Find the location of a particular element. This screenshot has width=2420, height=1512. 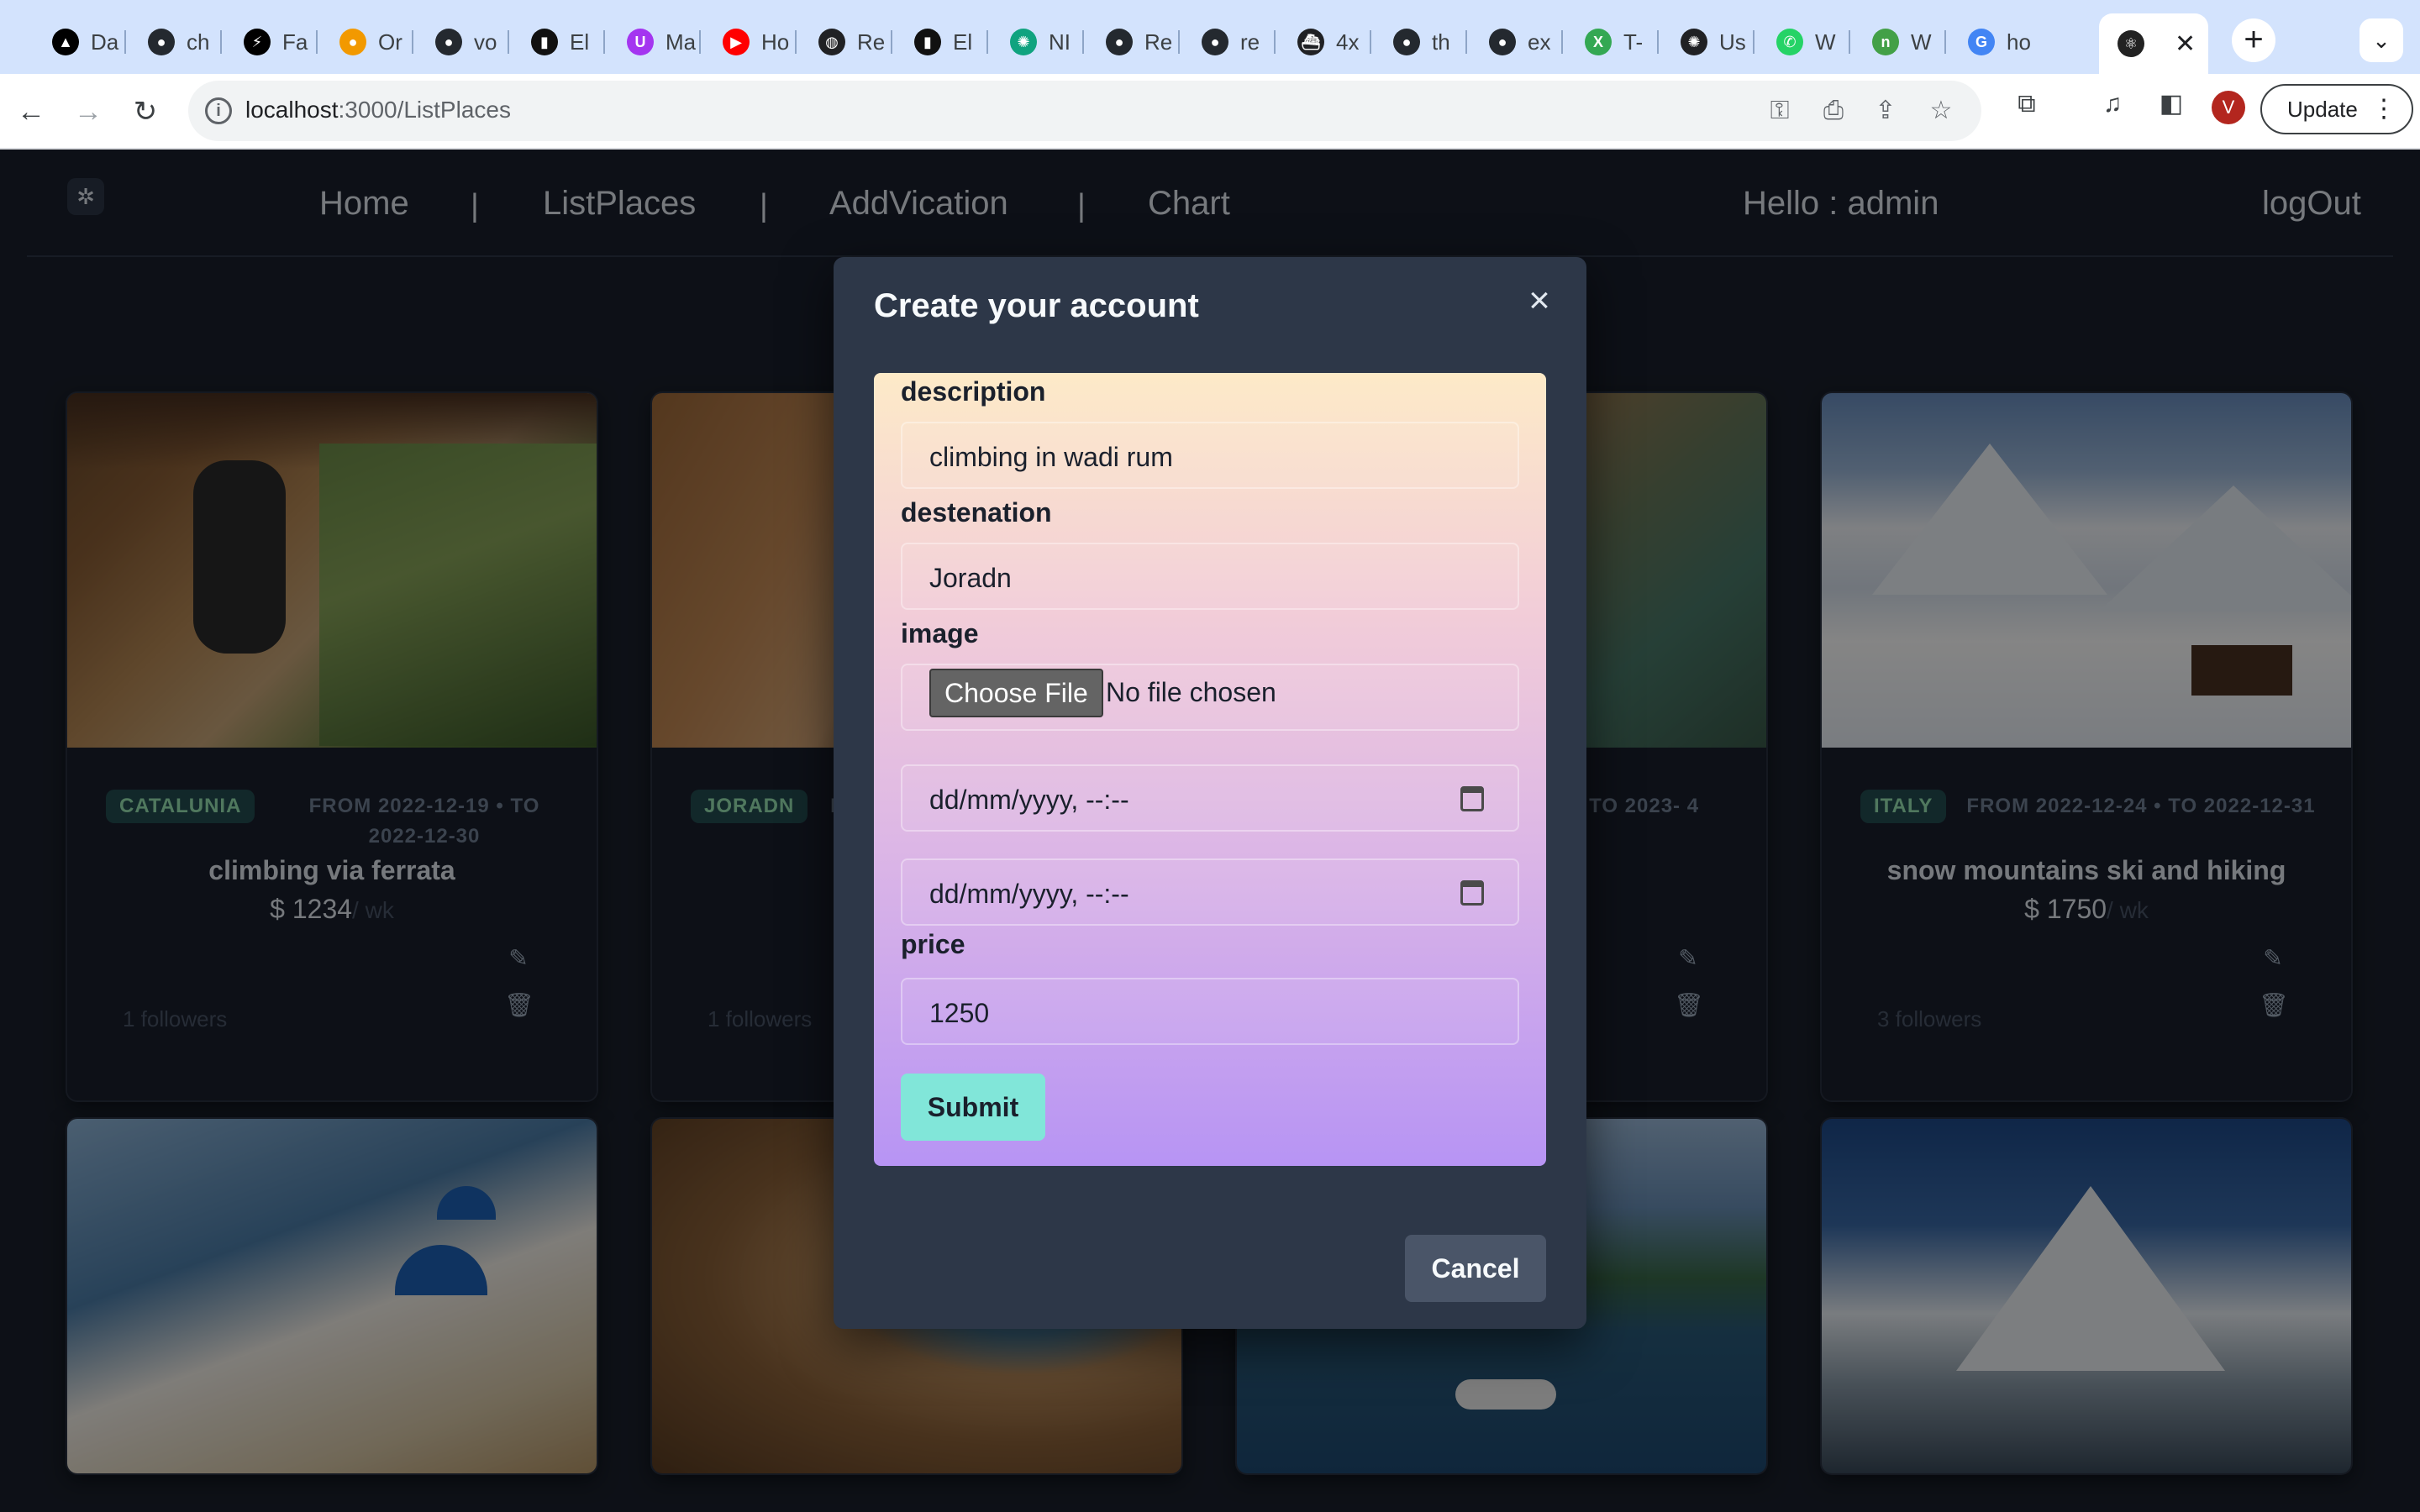

browser-tab: ⚡ Fa is located at coordinates (269, 42).